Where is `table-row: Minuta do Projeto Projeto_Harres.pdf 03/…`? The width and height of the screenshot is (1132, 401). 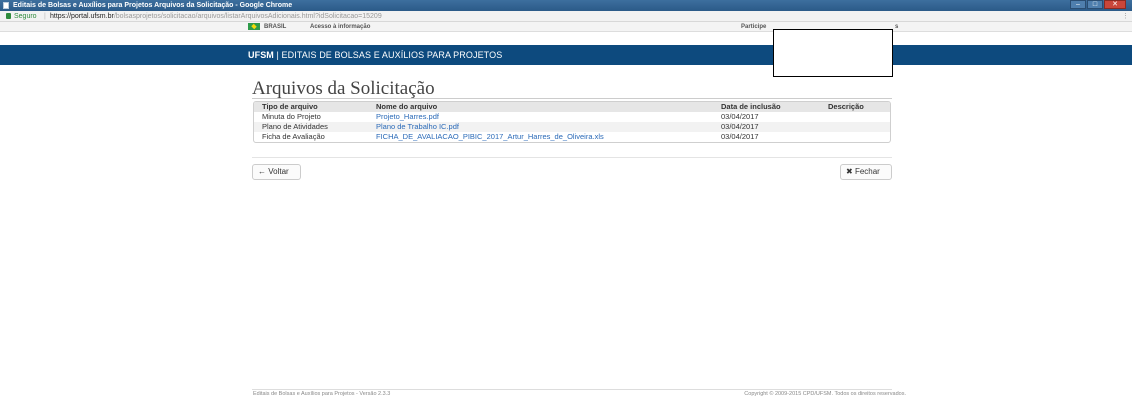 table-row: Minuta do Projeto Projeto_Harres.pdf 03/… is located at coordinates (572, 117).